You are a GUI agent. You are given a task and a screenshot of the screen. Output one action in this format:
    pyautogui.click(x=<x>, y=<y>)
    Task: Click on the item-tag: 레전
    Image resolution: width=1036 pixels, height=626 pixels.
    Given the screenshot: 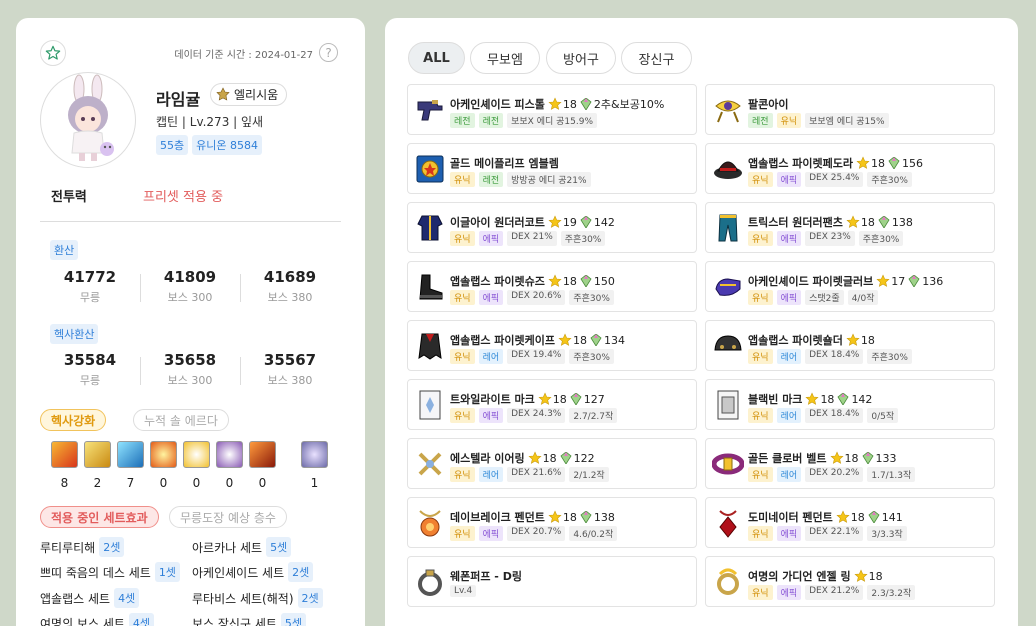 What is the action you would take?
    pyautogui.click(x=462, y=120)
    